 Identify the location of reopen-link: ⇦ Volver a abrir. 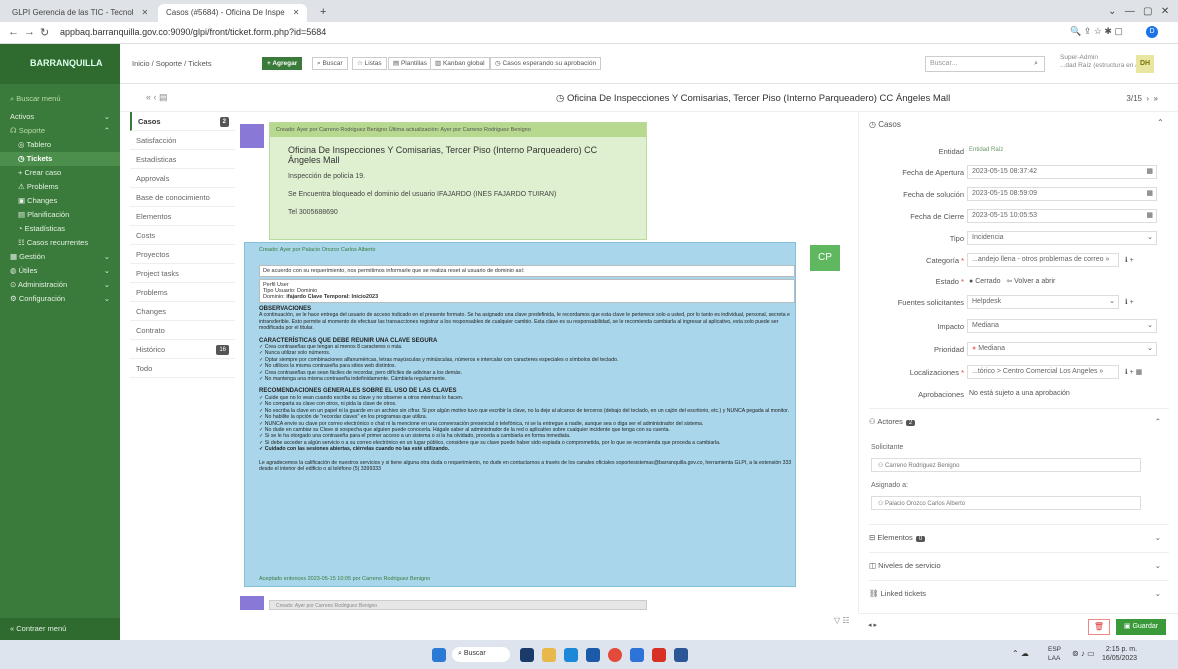
(1030, 281).